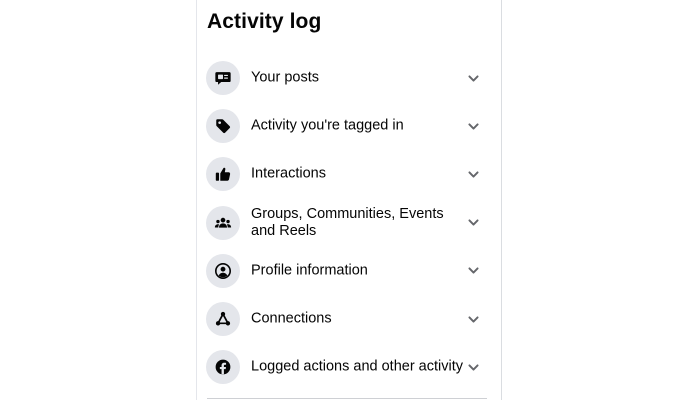 The height and width of the screenshot is (400, 700). I want to click on thumbs-up-icon, so click(223, 174).